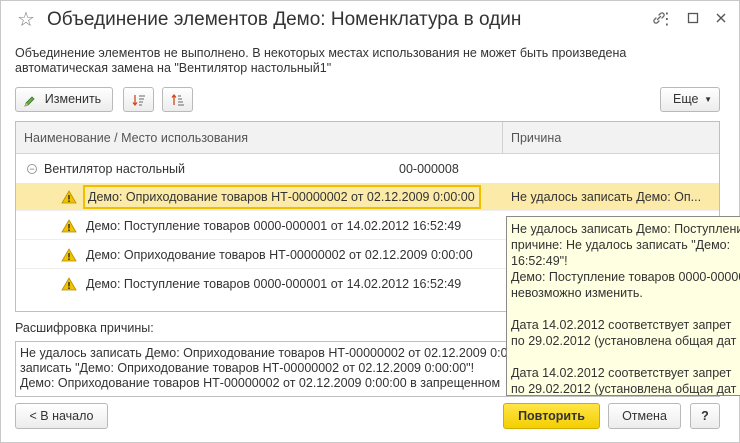  I want to click on more-actions-button: Еще ▼, so click(690, 99).